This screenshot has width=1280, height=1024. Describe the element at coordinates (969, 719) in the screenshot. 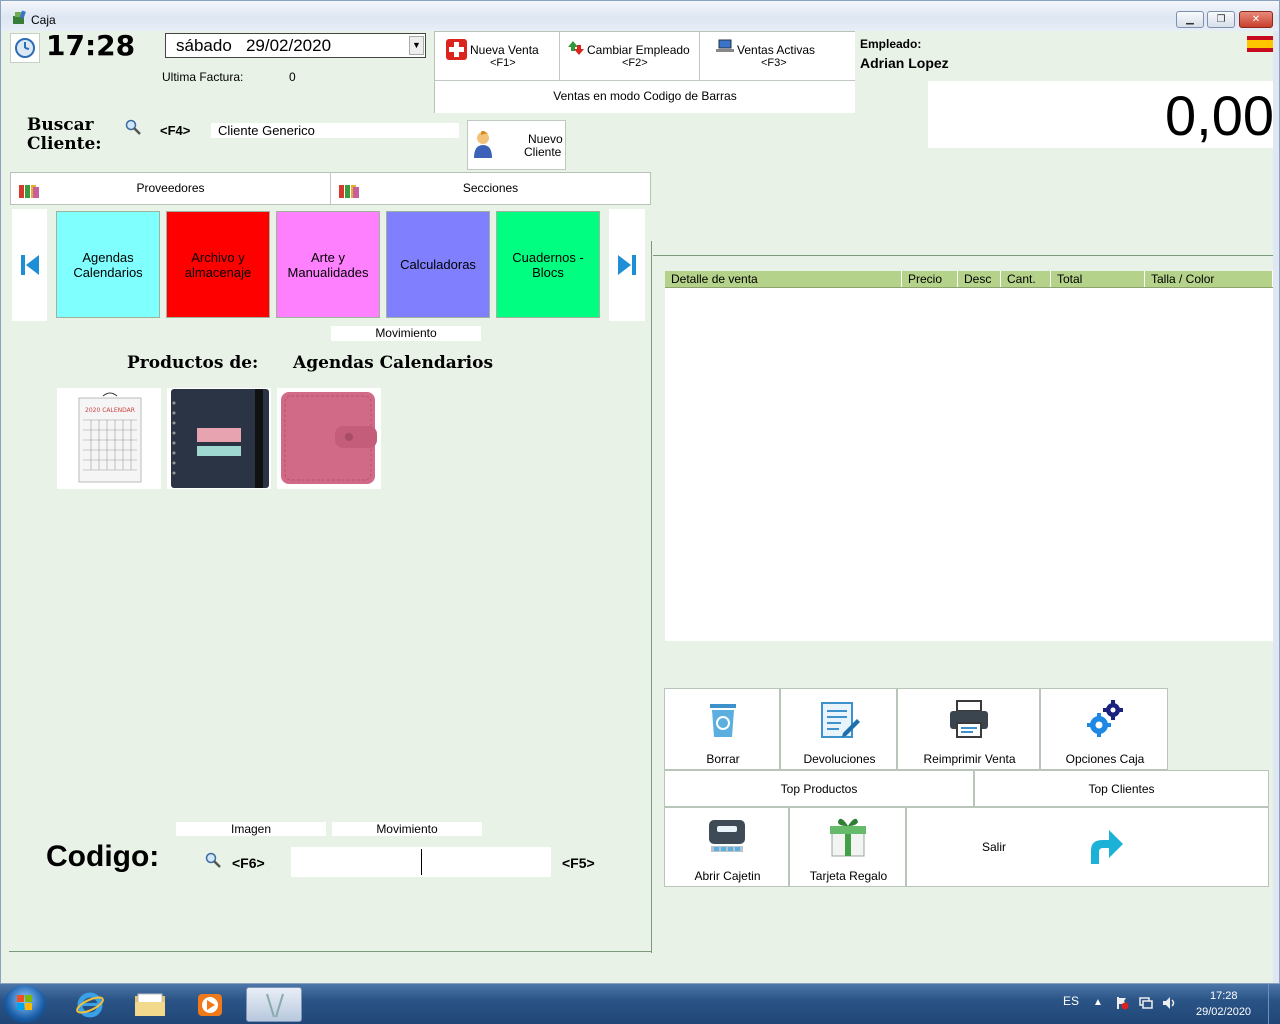

I see `printer-icon` at that location.